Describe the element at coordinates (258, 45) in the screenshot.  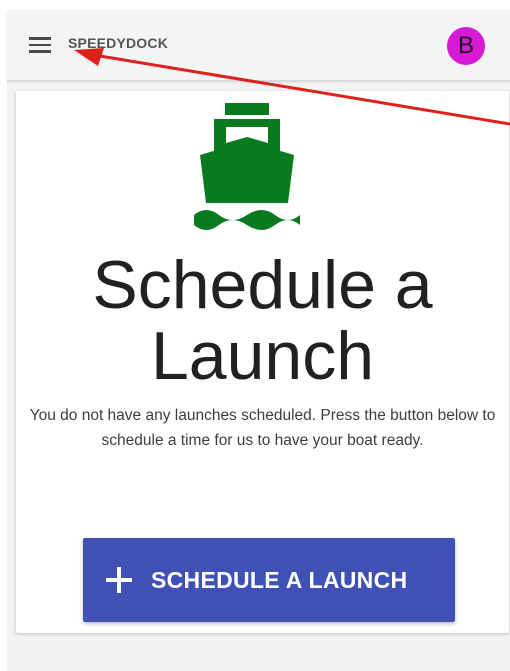
I see `top-app-bar: SPEEDYDOCK B` at that location.